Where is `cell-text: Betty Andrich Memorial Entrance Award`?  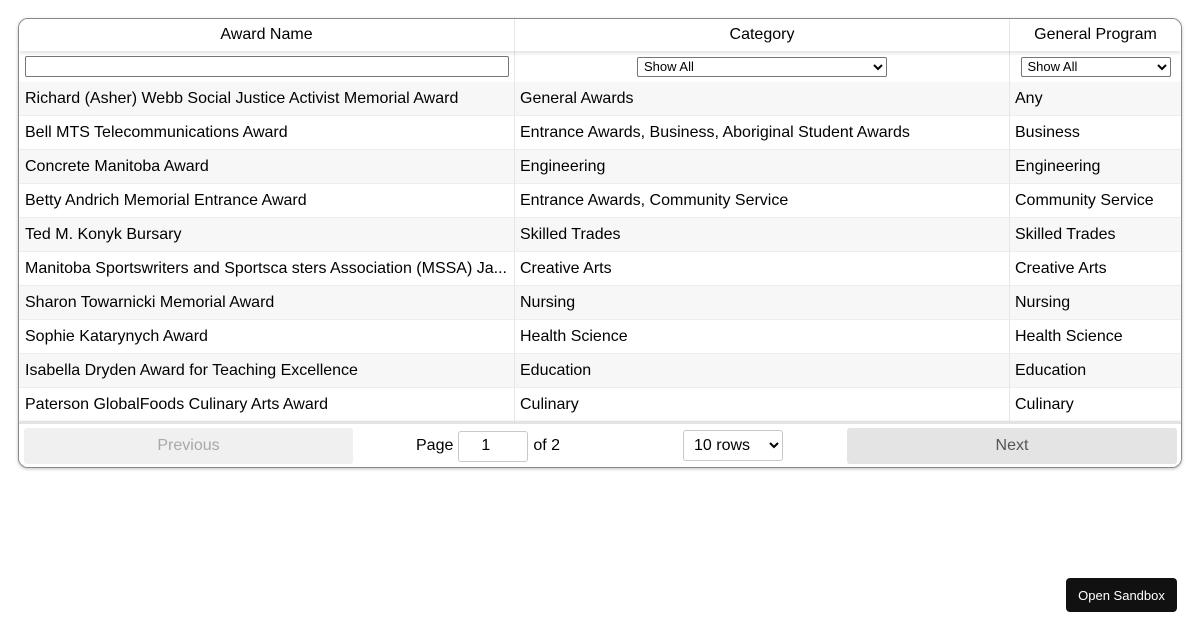
cell-text: Betty Andrich Memorial Entrance Award is located at coordinates (166, 200).